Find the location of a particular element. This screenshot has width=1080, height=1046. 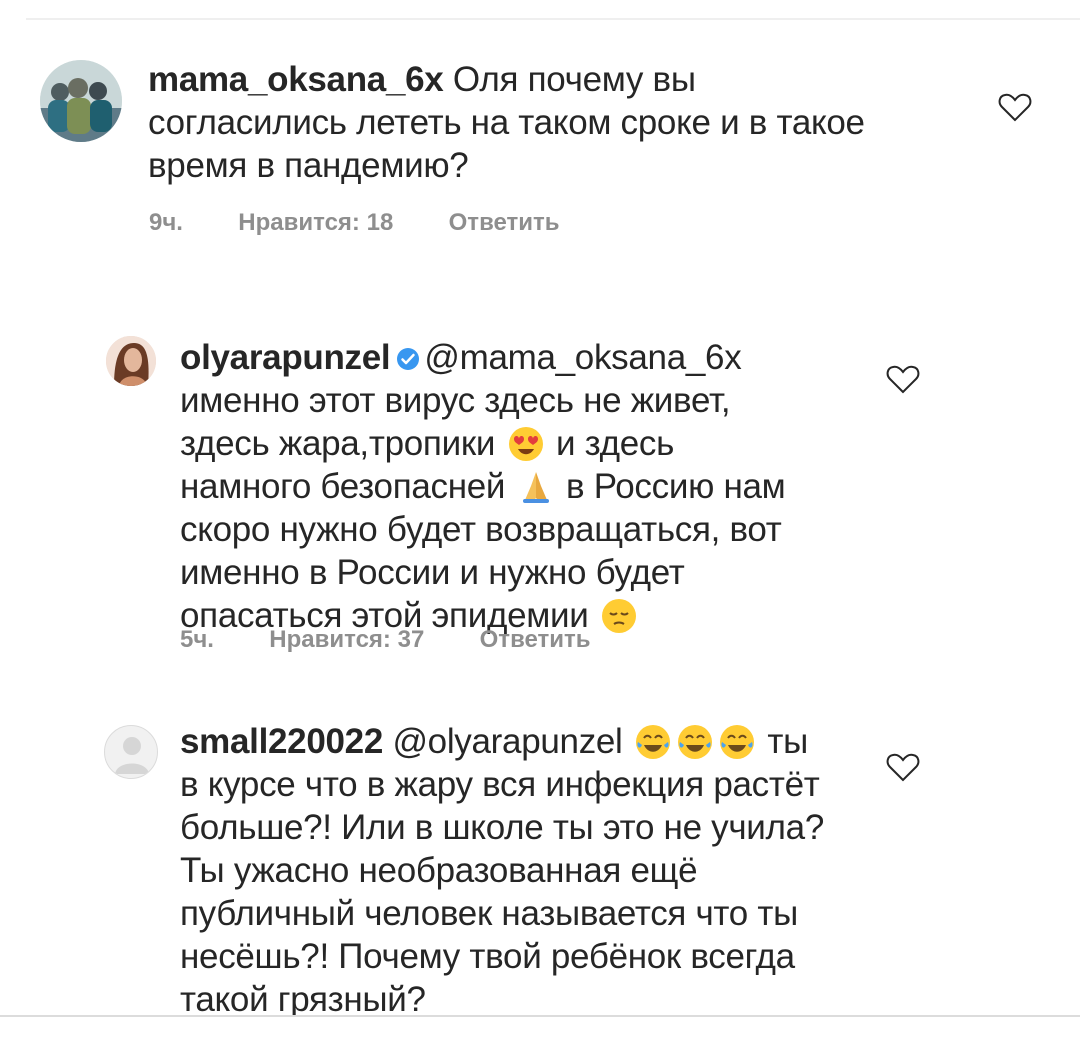

comment-text-line: больше?! Или в школе ты это не учила? is located at coordinates (502, 827).